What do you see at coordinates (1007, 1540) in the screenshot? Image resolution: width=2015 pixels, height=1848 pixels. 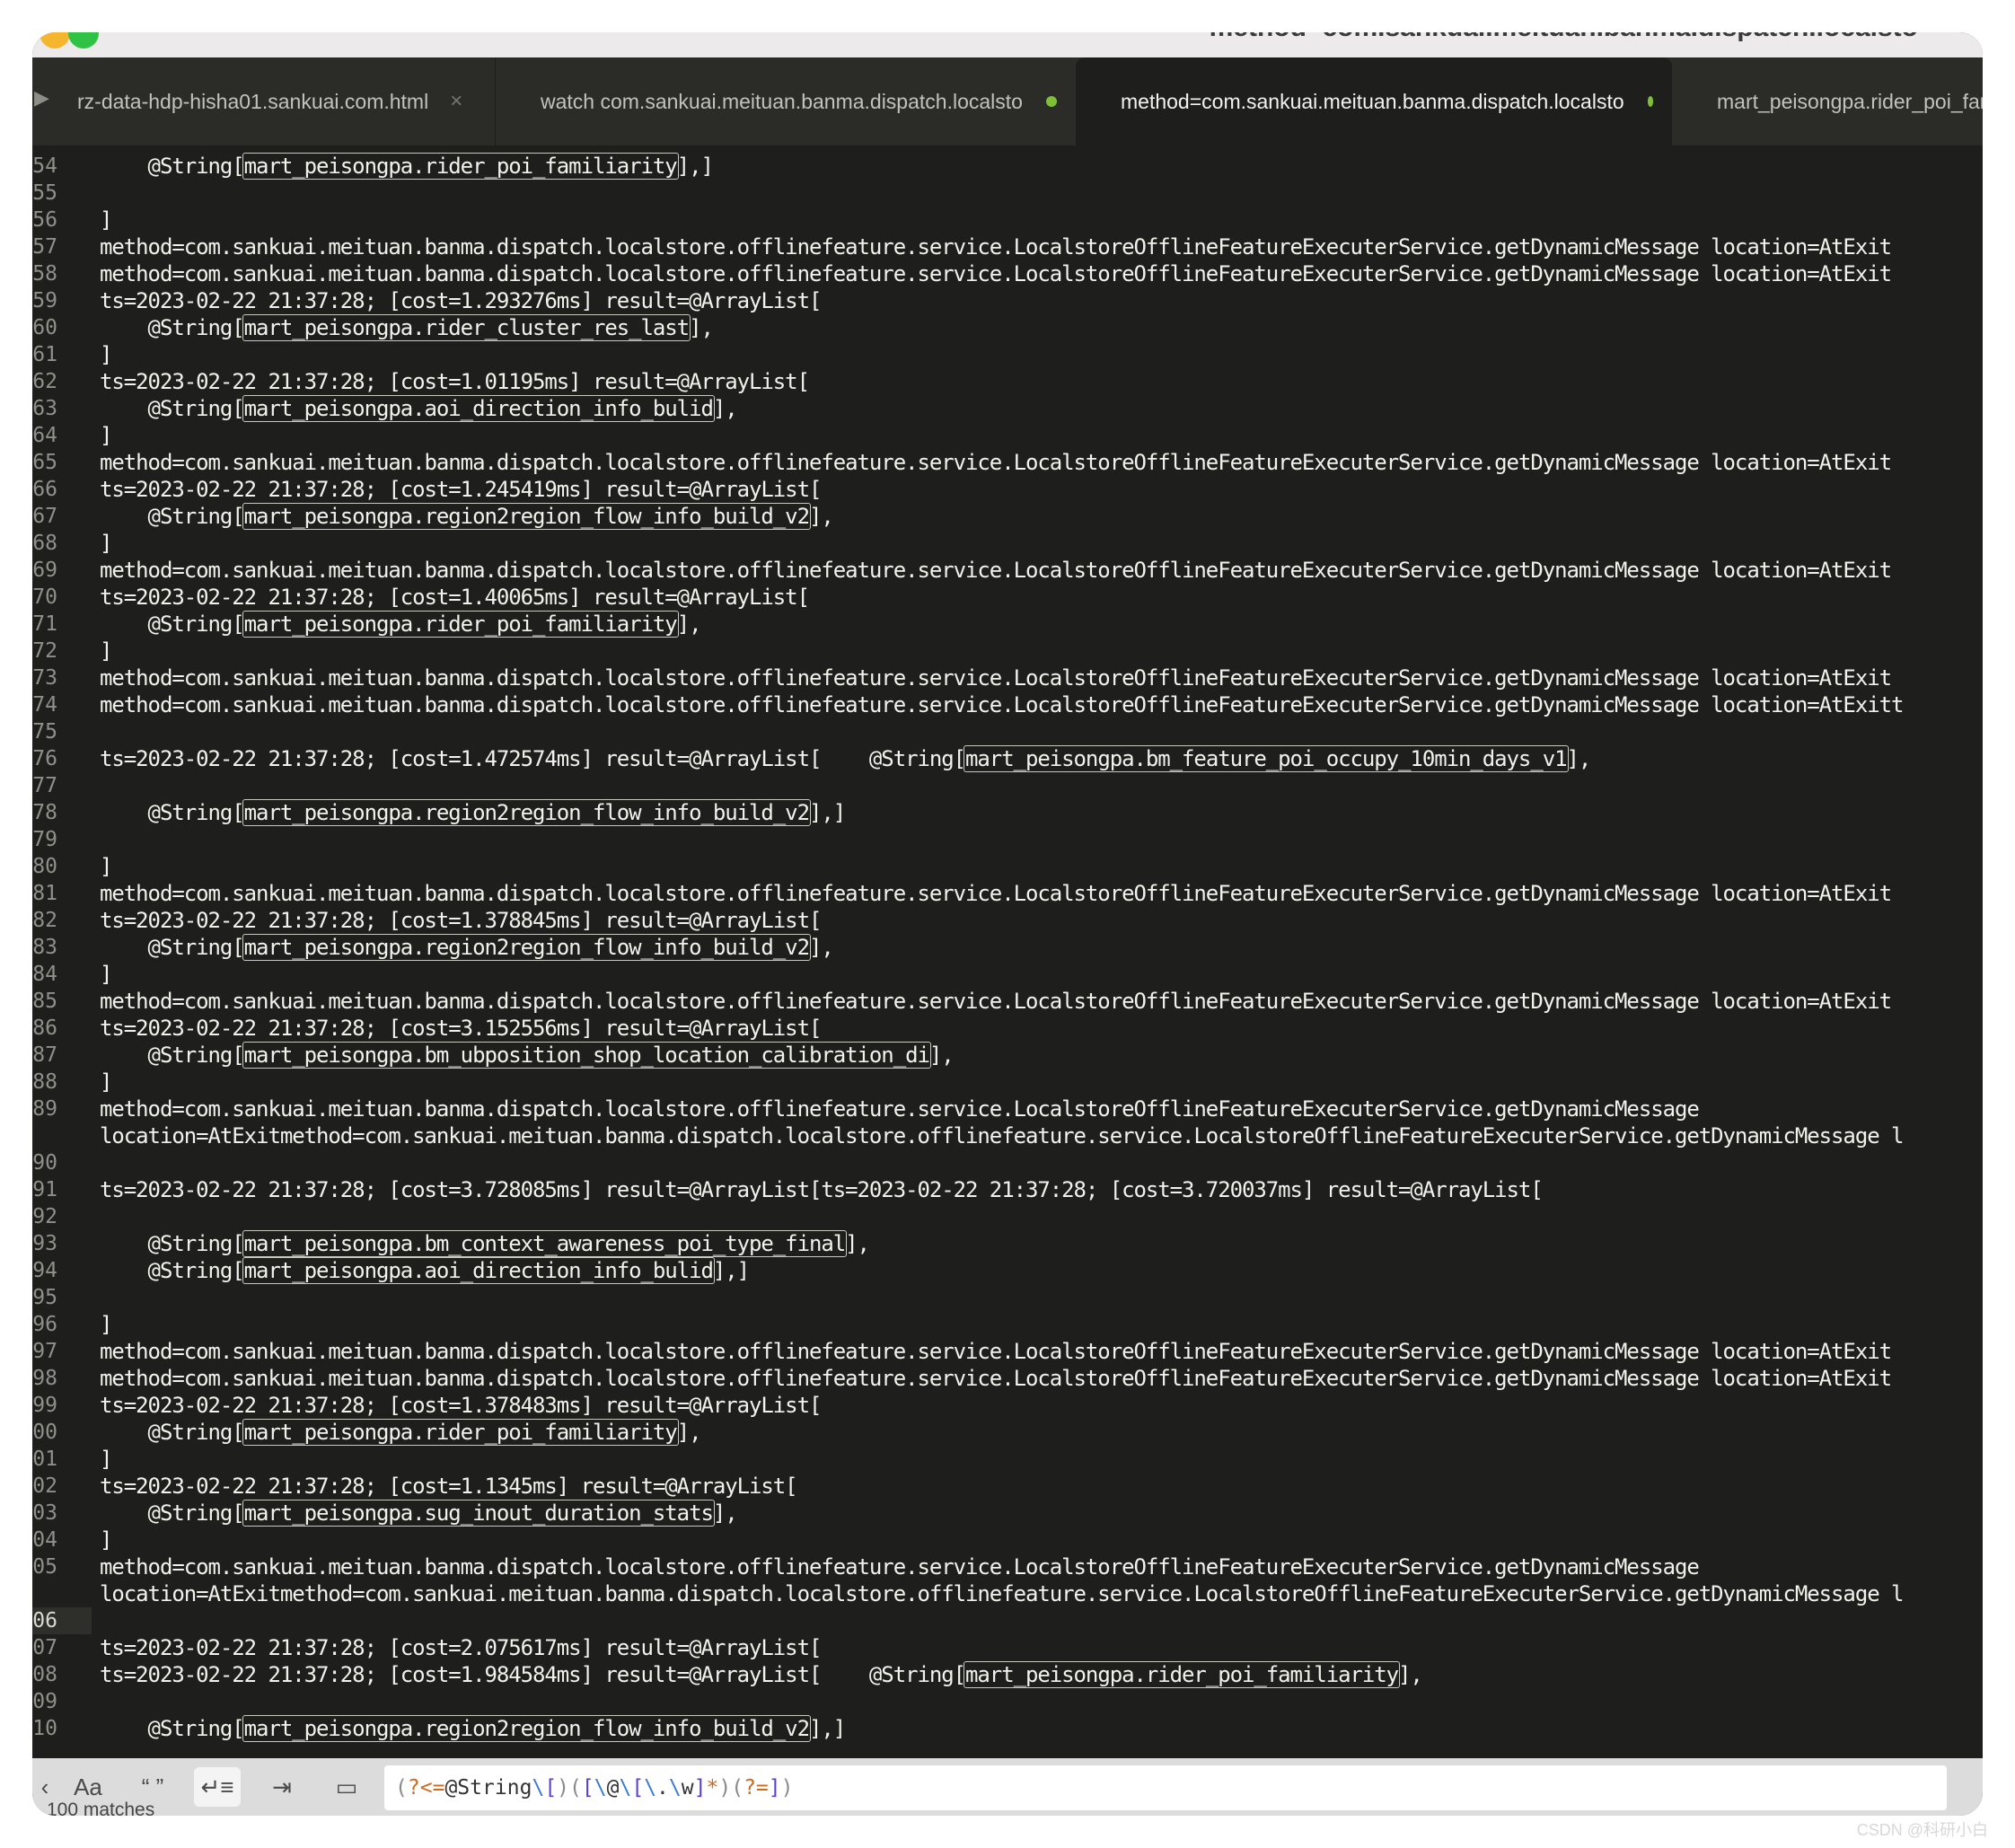 I see `code-line: 04]` at bounding box center [1007, 1540].